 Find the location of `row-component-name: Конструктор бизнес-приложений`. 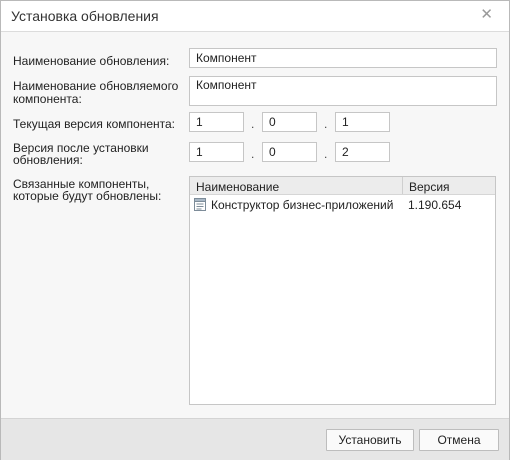

row-component-name: Конструктор бизнес-приложений is located at coordinates (302, 205).